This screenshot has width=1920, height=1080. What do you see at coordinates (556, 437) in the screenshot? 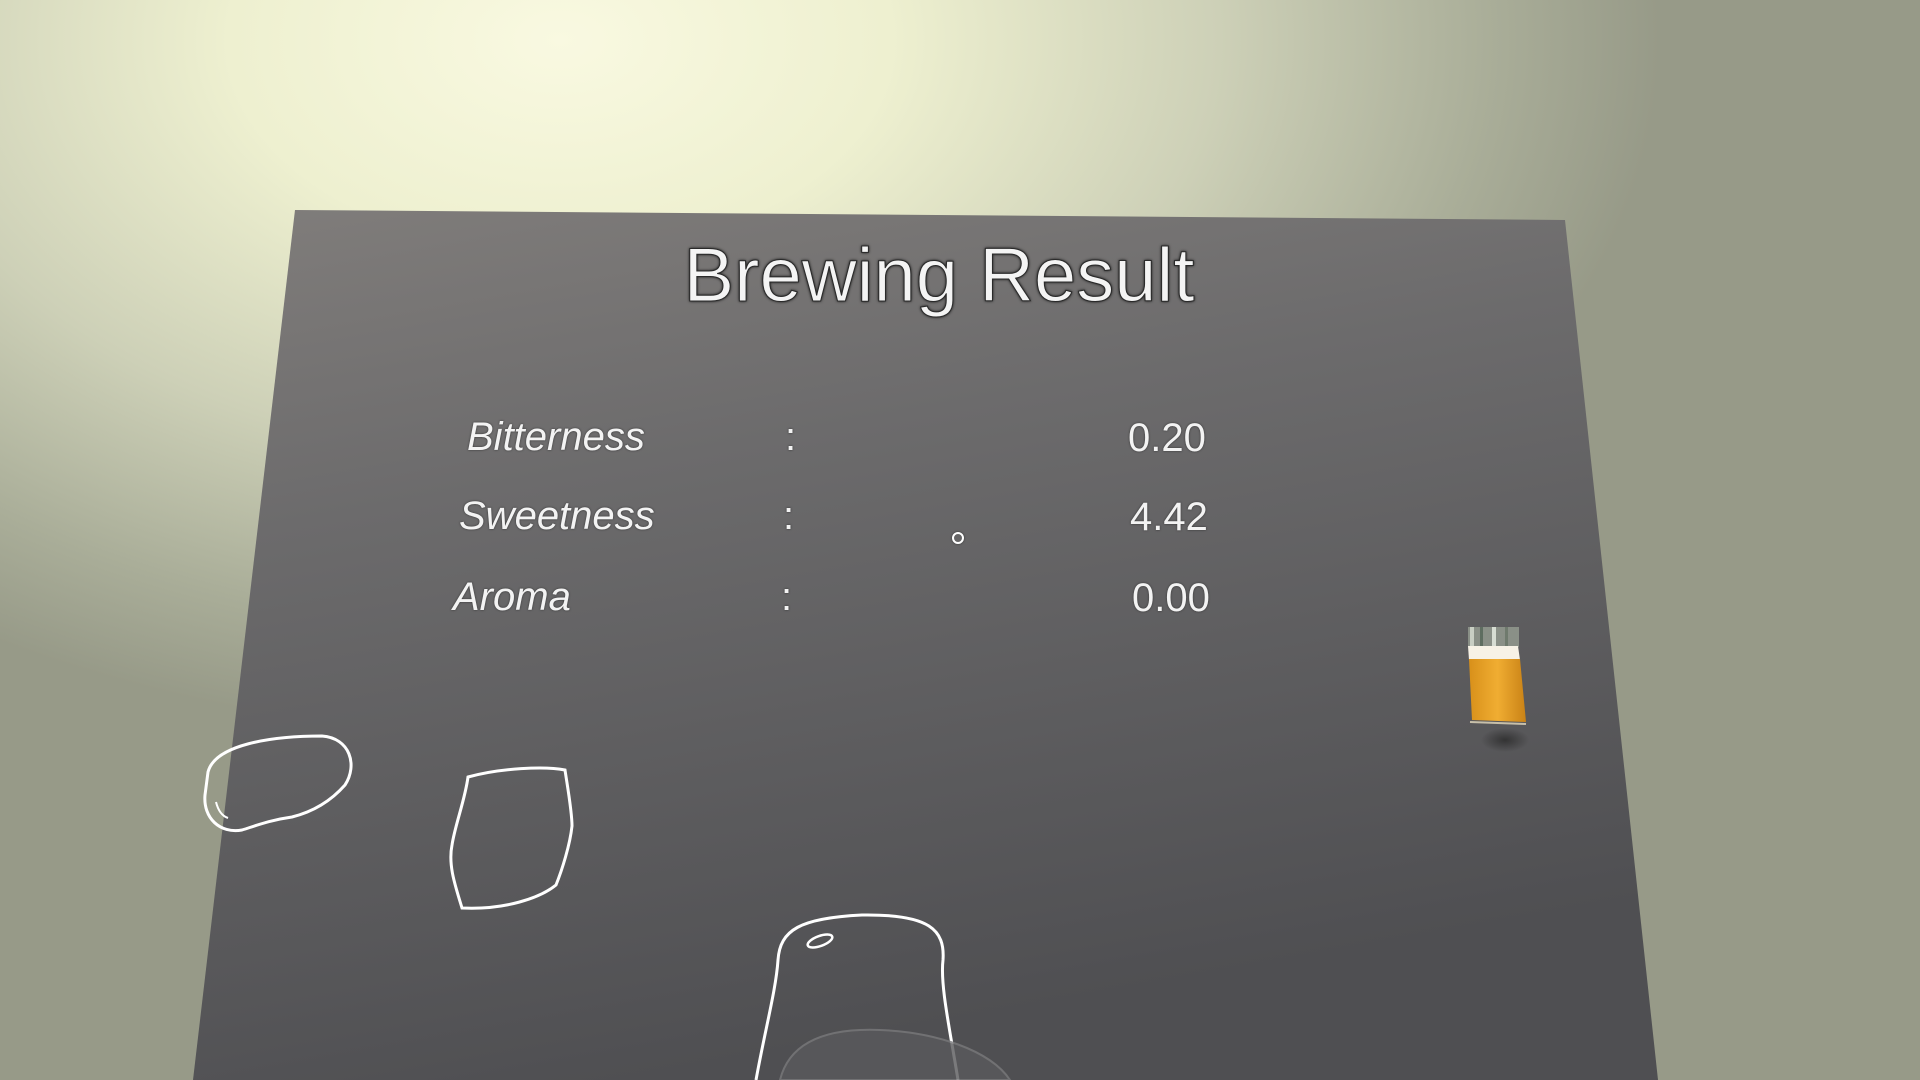
I see `stat-label-bitterness: Bitterness` at bounding box center [556, 437].